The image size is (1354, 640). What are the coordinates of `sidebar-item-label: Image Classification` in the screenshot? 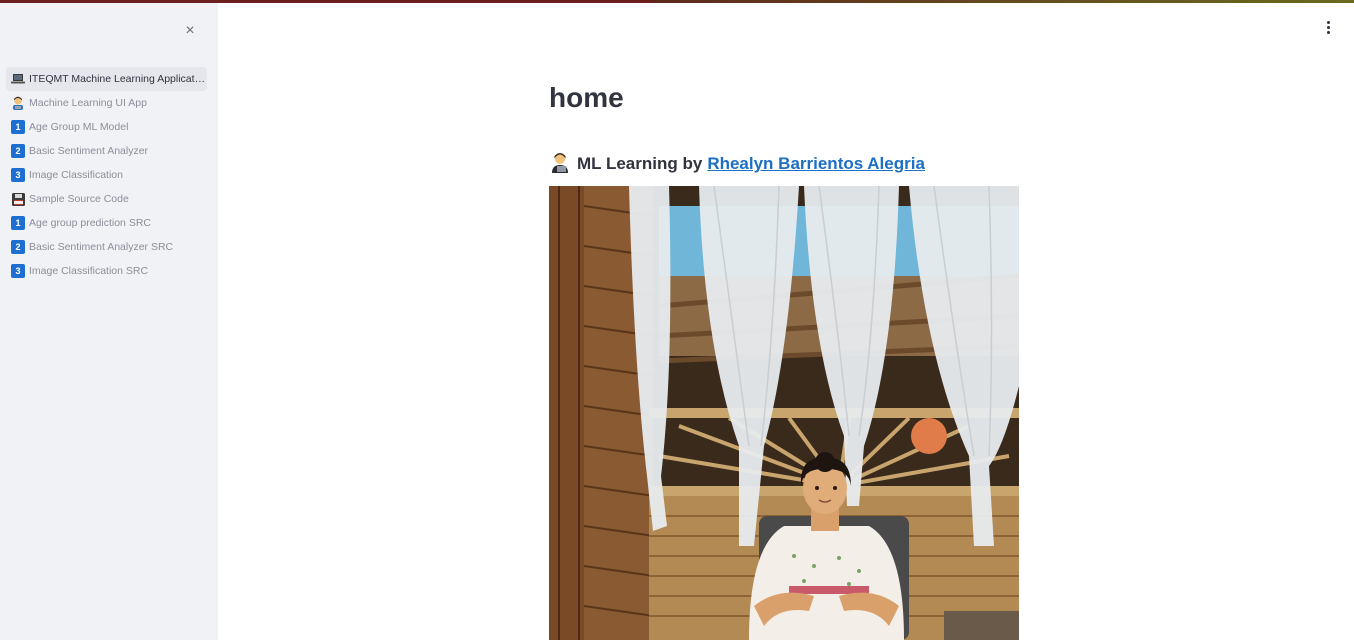 It's located at (76, 175).